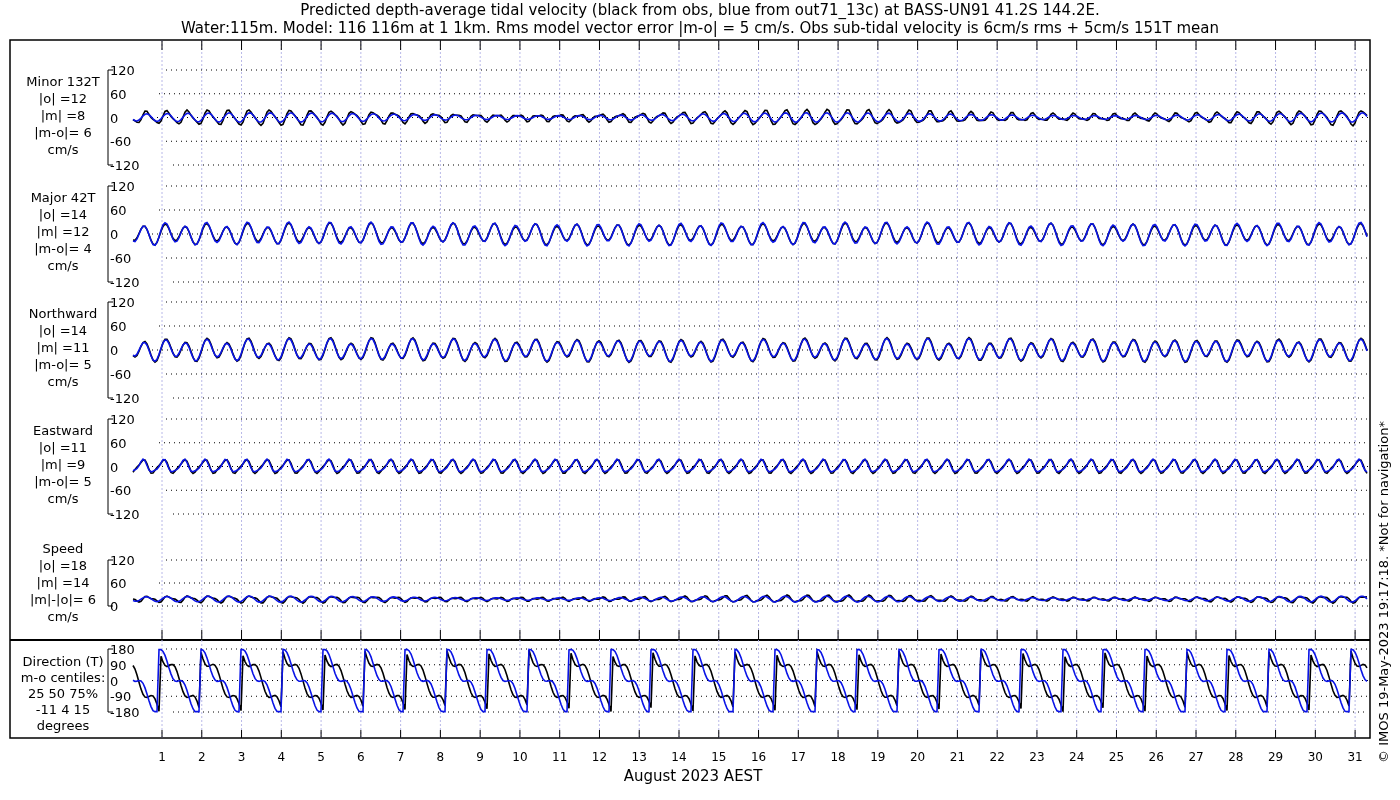 This screenshot has width=1400, height=800. What do you see at coordinates (63, 677) in the screenshot?
I see `panel-label: m-o centiles:` at bounding box center [63, 677].